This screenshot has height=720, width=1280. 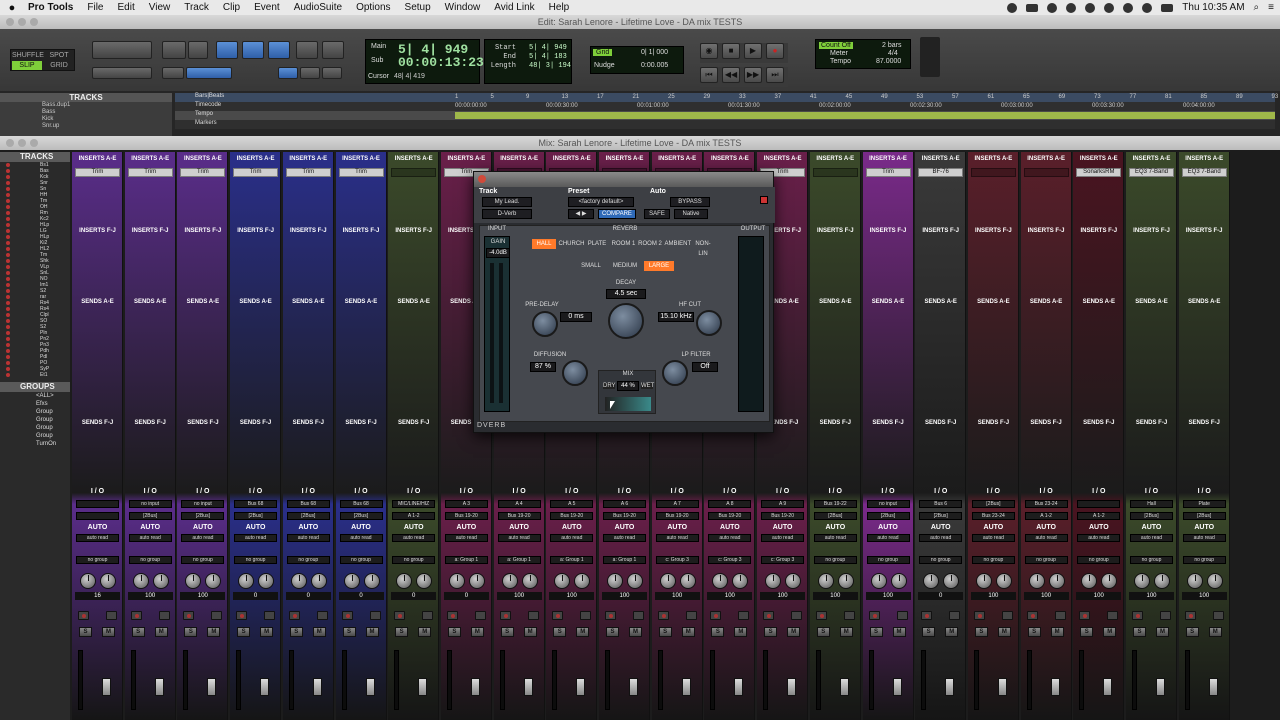 I want to click on input-selector: A 9, so click(x=783, y=504).